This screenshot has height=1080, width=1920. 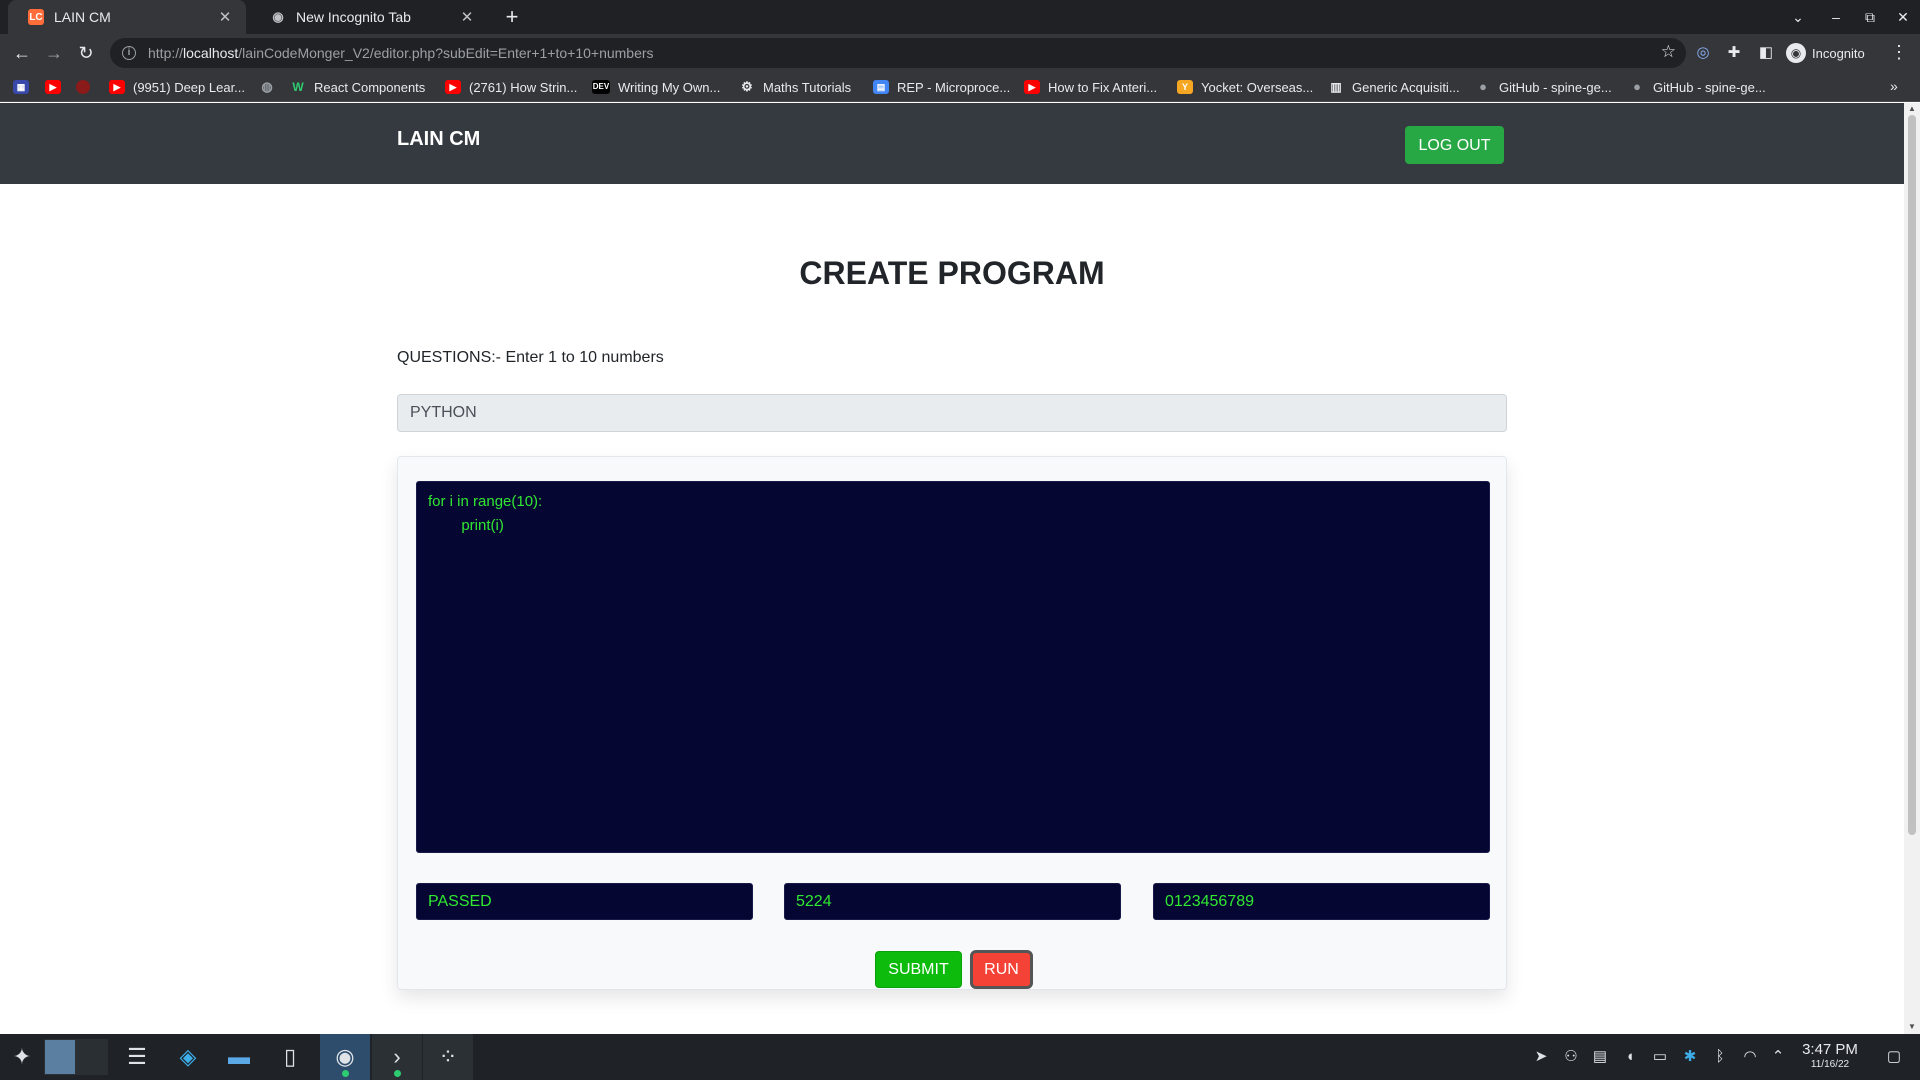 What do you see at coordinates (1778, 1057) in the screenshot?
I see `tray-expand-icon: ⌃` at bounding box center [1778, 1057].